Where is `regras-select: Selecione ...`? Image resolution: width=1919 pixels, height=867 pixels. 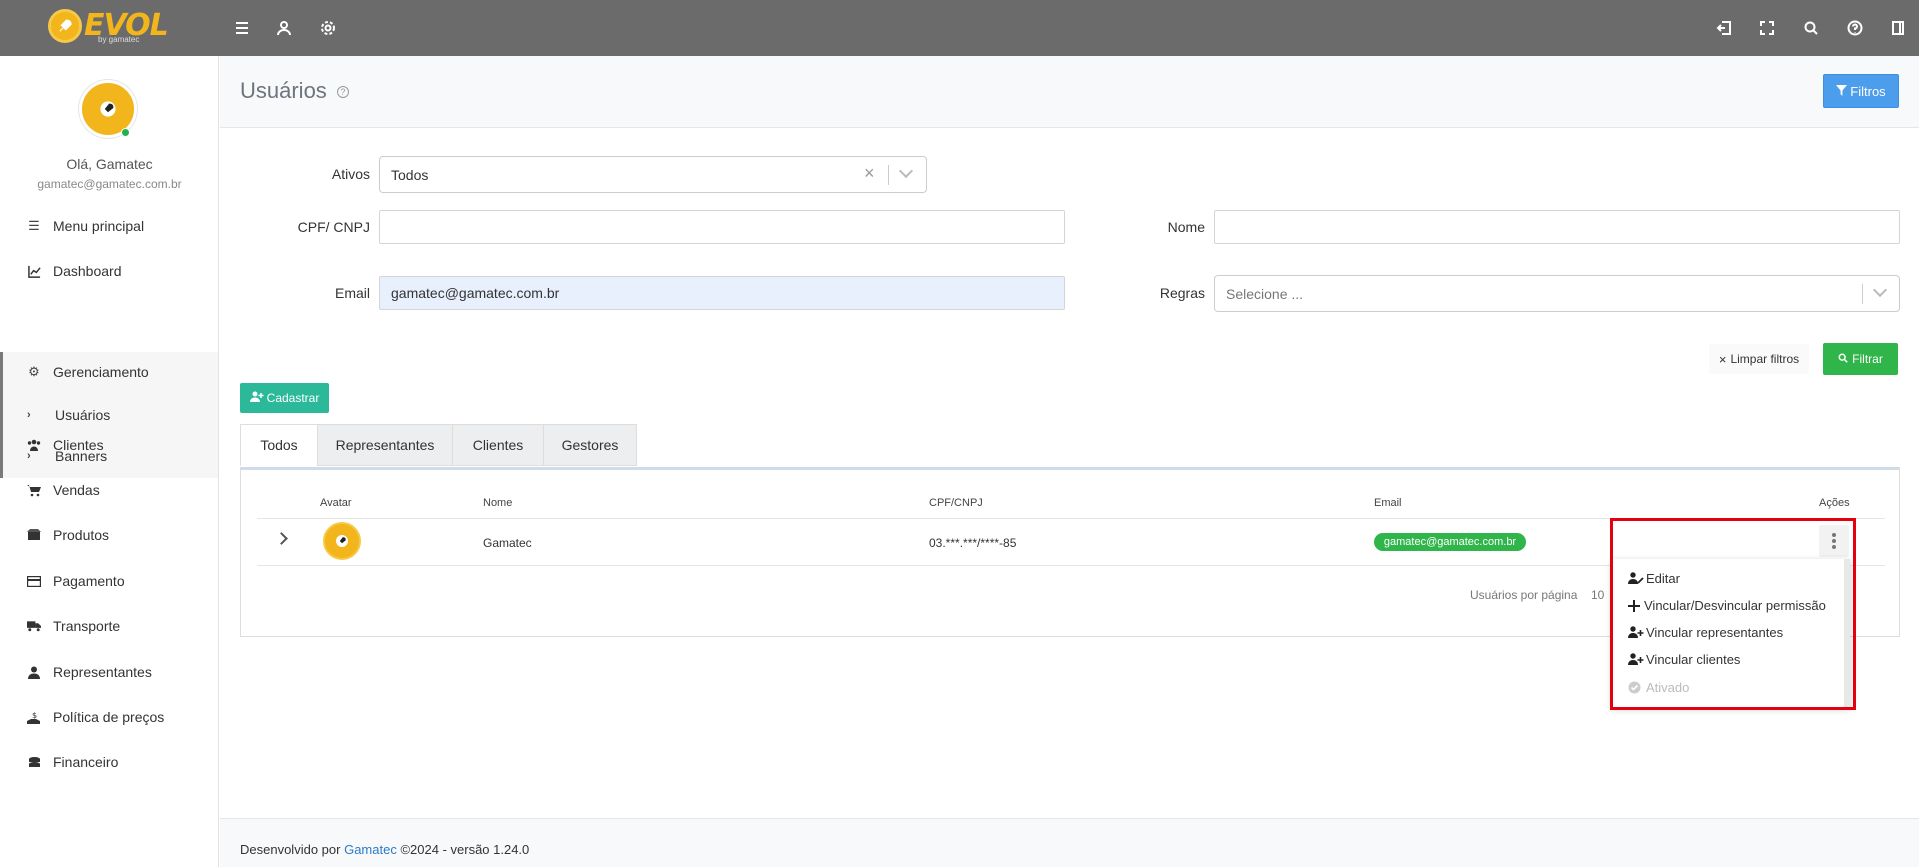
regras-select: Selecione ... is located at coordinates (1557, 293).